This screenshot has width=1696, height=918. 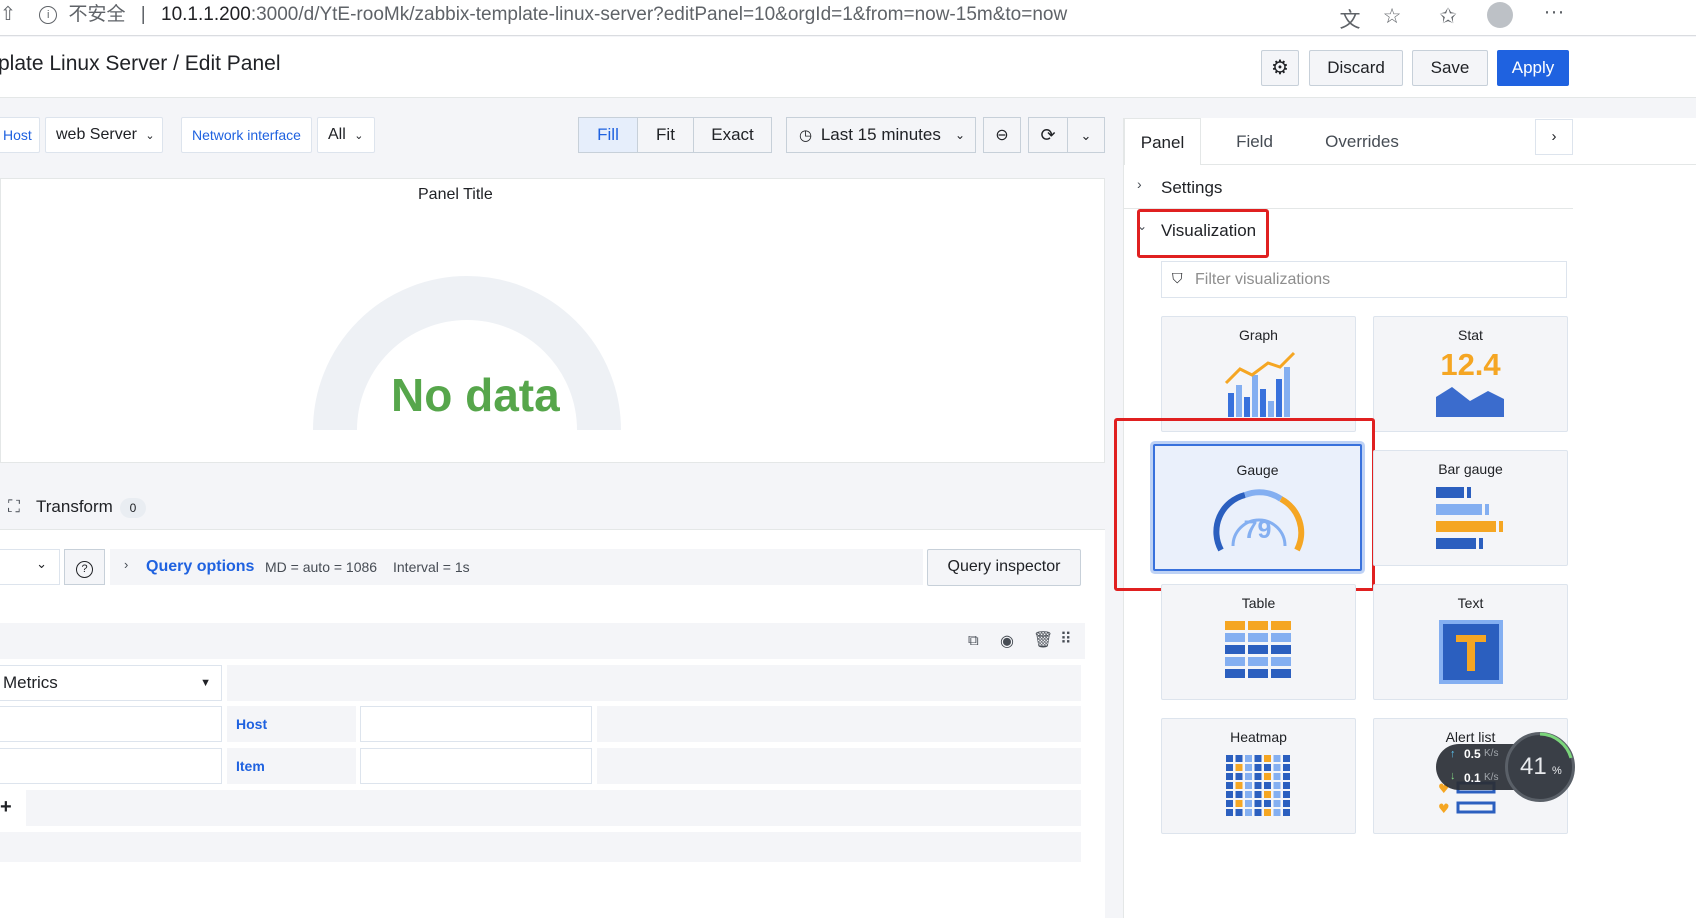 I want to click on gear-icon: ⚙, so click(x=1280, y=68).